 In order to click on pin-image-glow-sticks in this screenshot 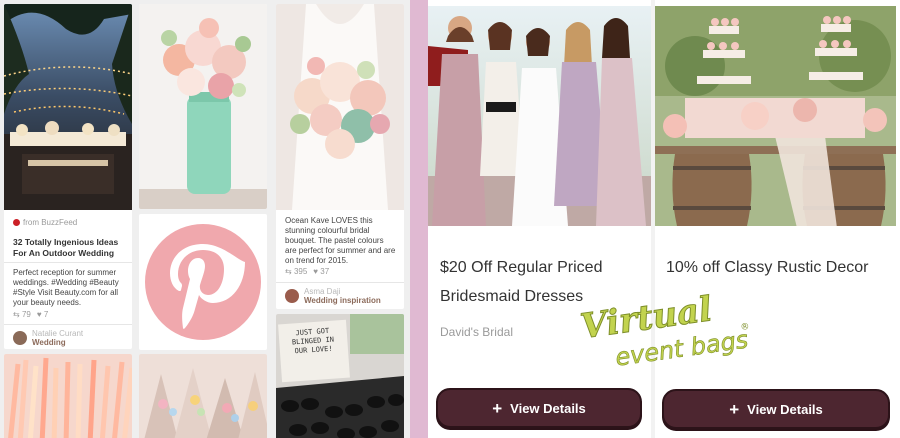, I will do `click(68, 396)`.